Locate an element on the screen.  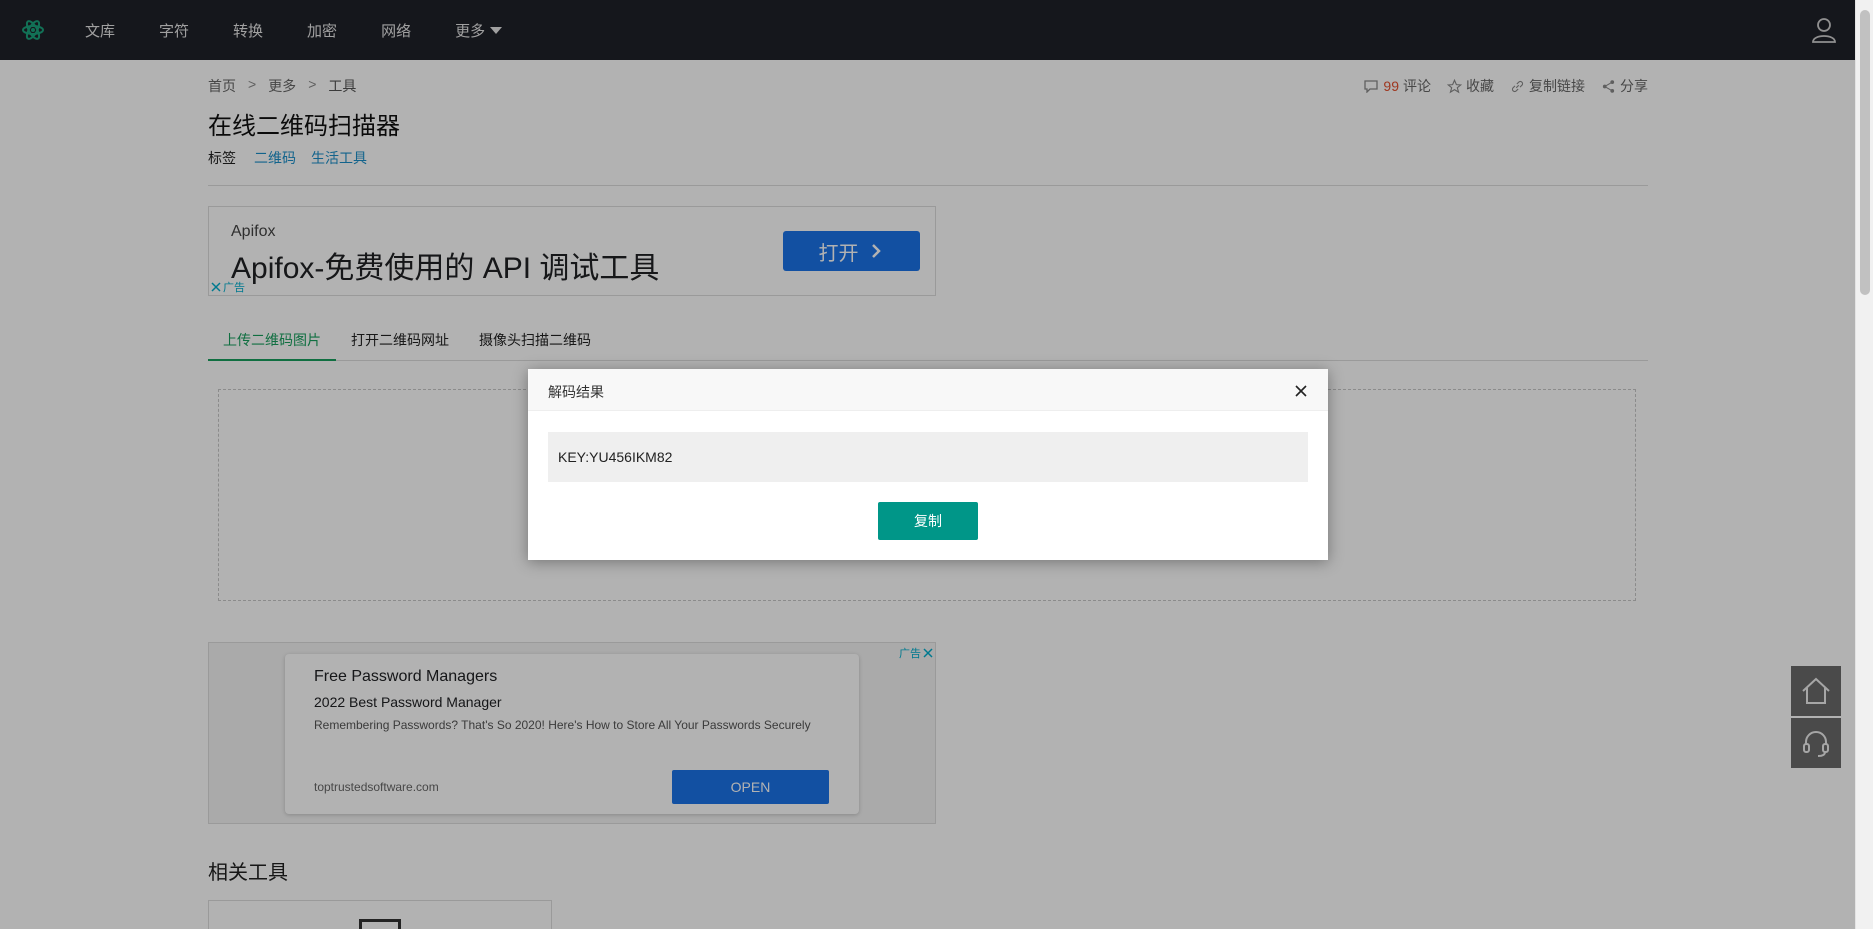
decode-result-box: KEY:YU456IKM82 is located at coordinates (928, 457).